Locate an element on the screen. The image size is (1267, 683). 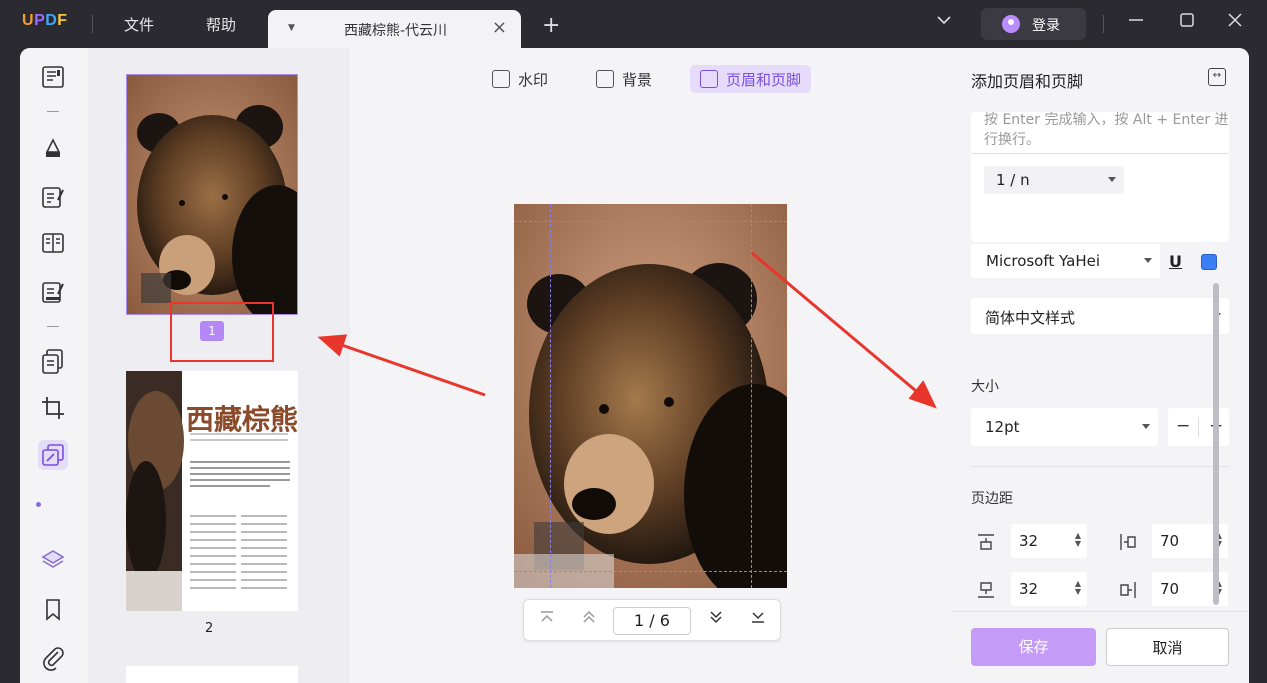
top-margin-value: 32 is located at coordinates (1029, 541).